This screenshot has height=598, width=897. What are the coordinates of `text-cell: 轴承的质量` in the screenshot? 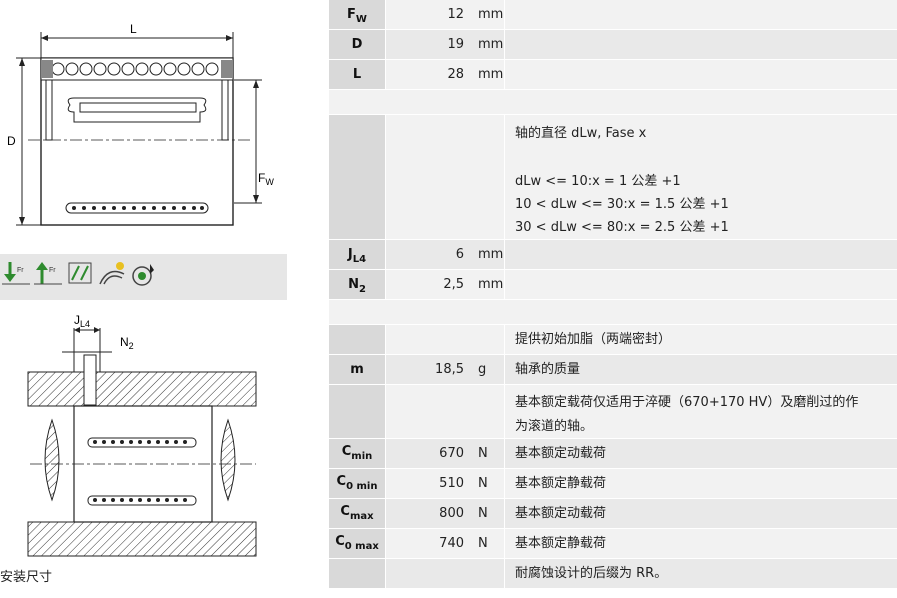 It's located at (701, 369).